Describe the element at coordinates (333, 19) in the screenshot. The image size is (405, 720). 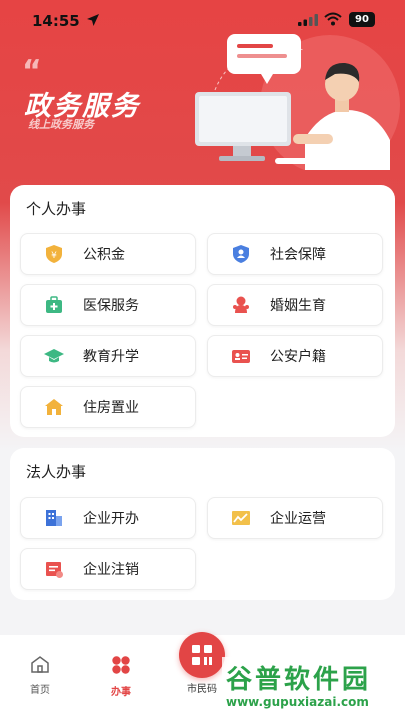
I see `wifi-icon` at that location.